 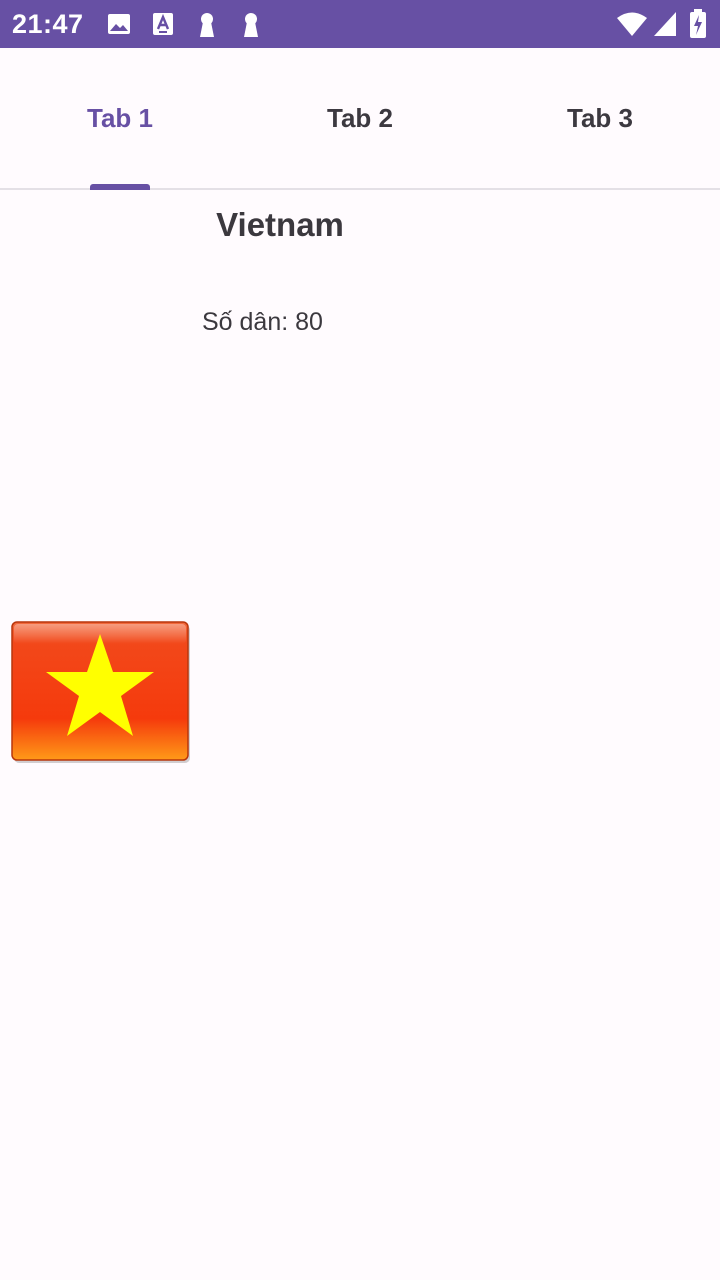 I want to click on vietnam-flag-icon, so click(x=100, y=692).